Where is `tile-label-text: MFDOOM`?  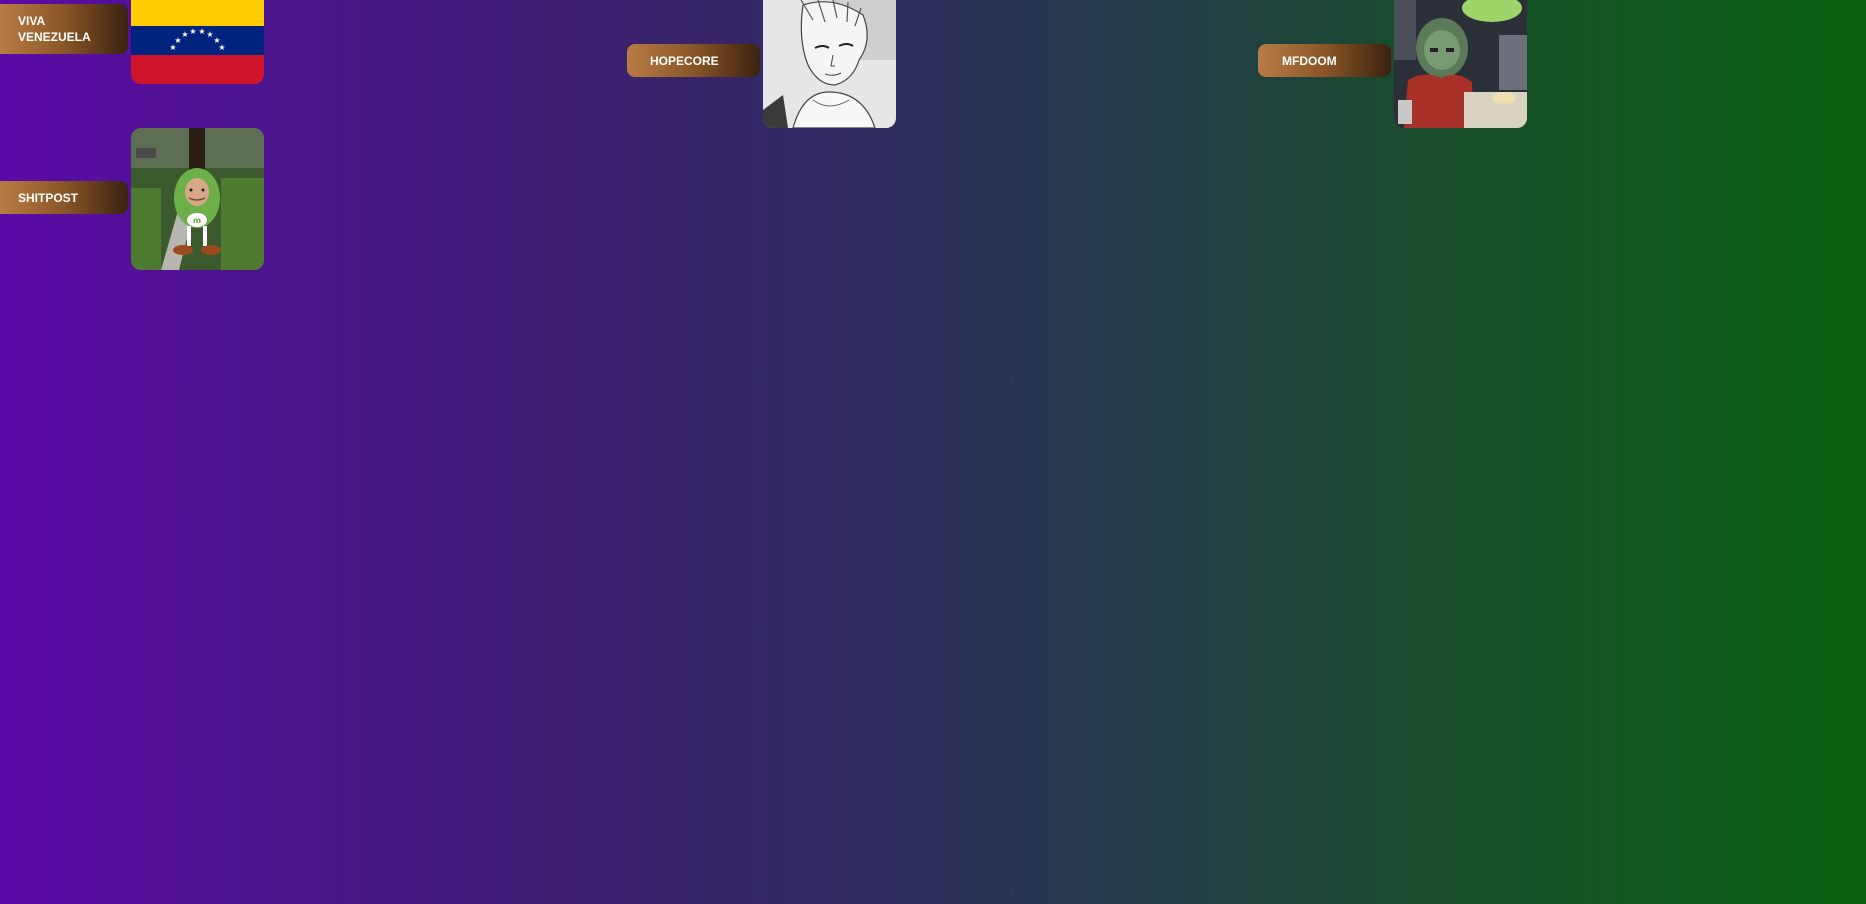
tile-label-text: MFDOOM is located at coordinates (1309, 60).